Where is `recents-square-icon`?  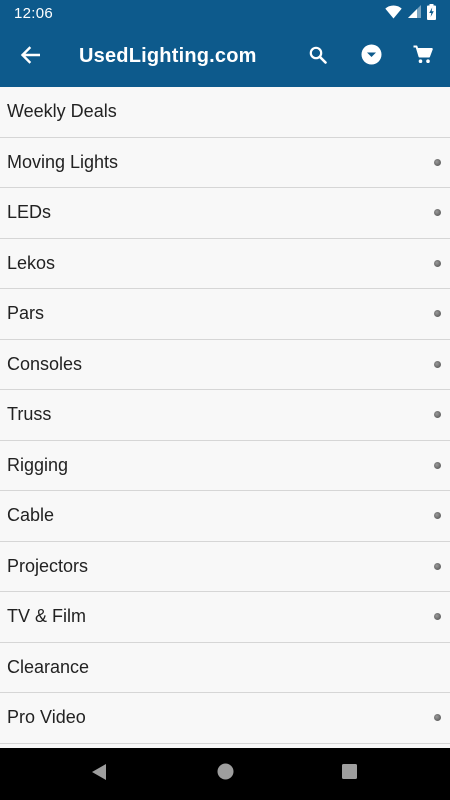
recents-square-icon is located at coordinates (349, 774).